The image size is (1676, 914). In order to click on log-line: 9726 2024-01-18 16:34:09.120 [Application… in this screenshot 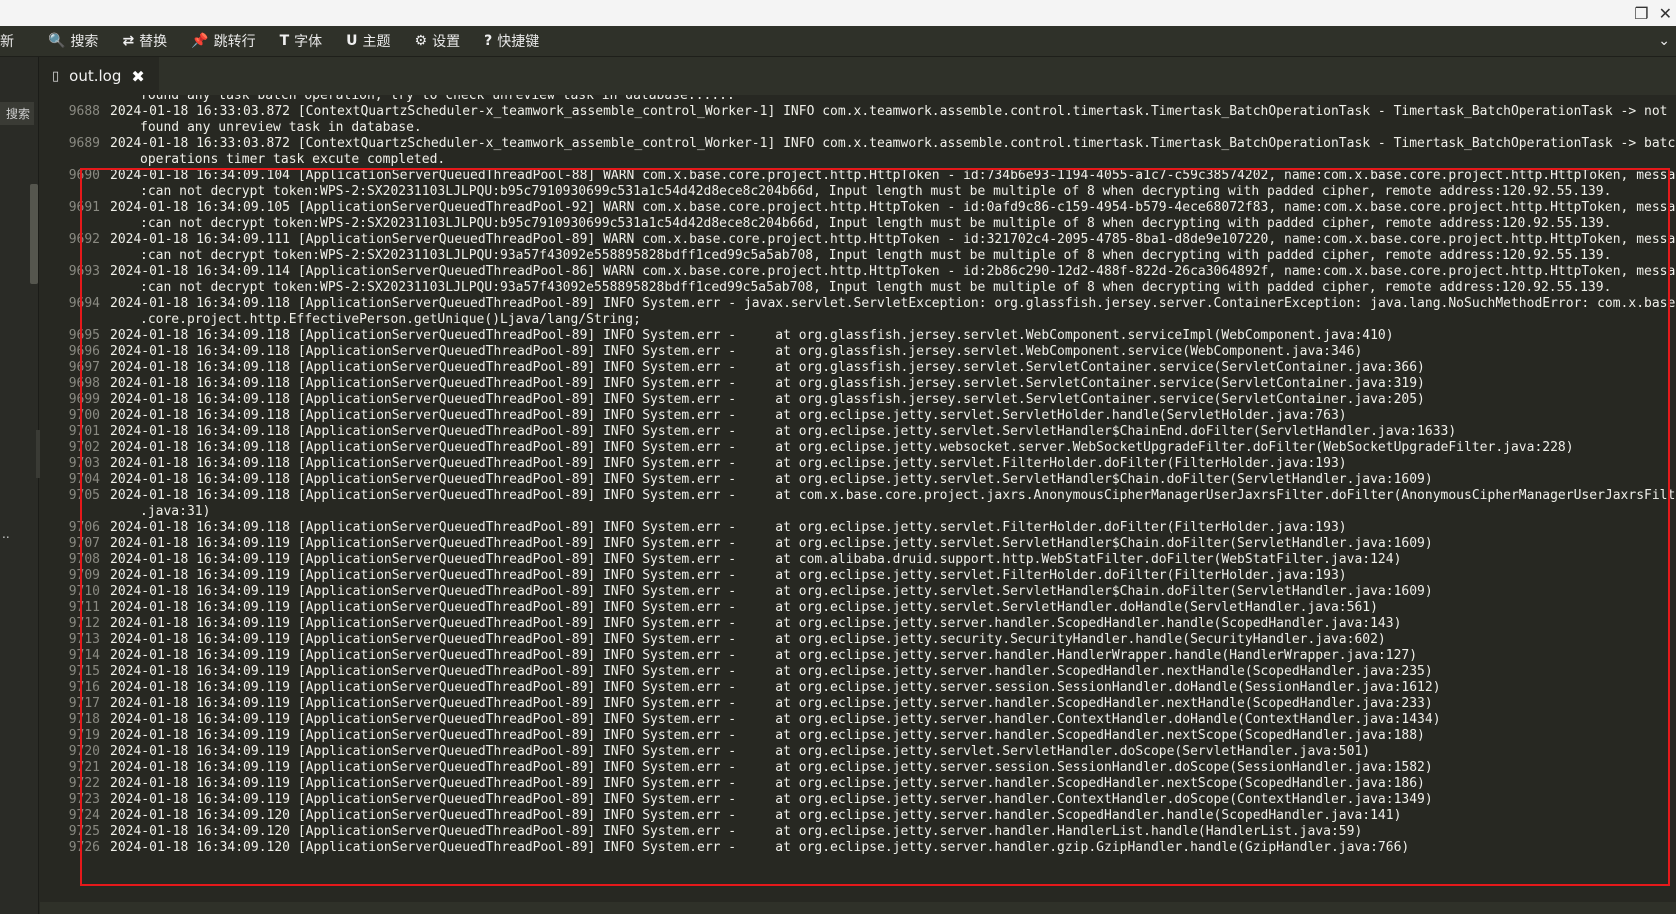, I will do `click(858, 848)`.